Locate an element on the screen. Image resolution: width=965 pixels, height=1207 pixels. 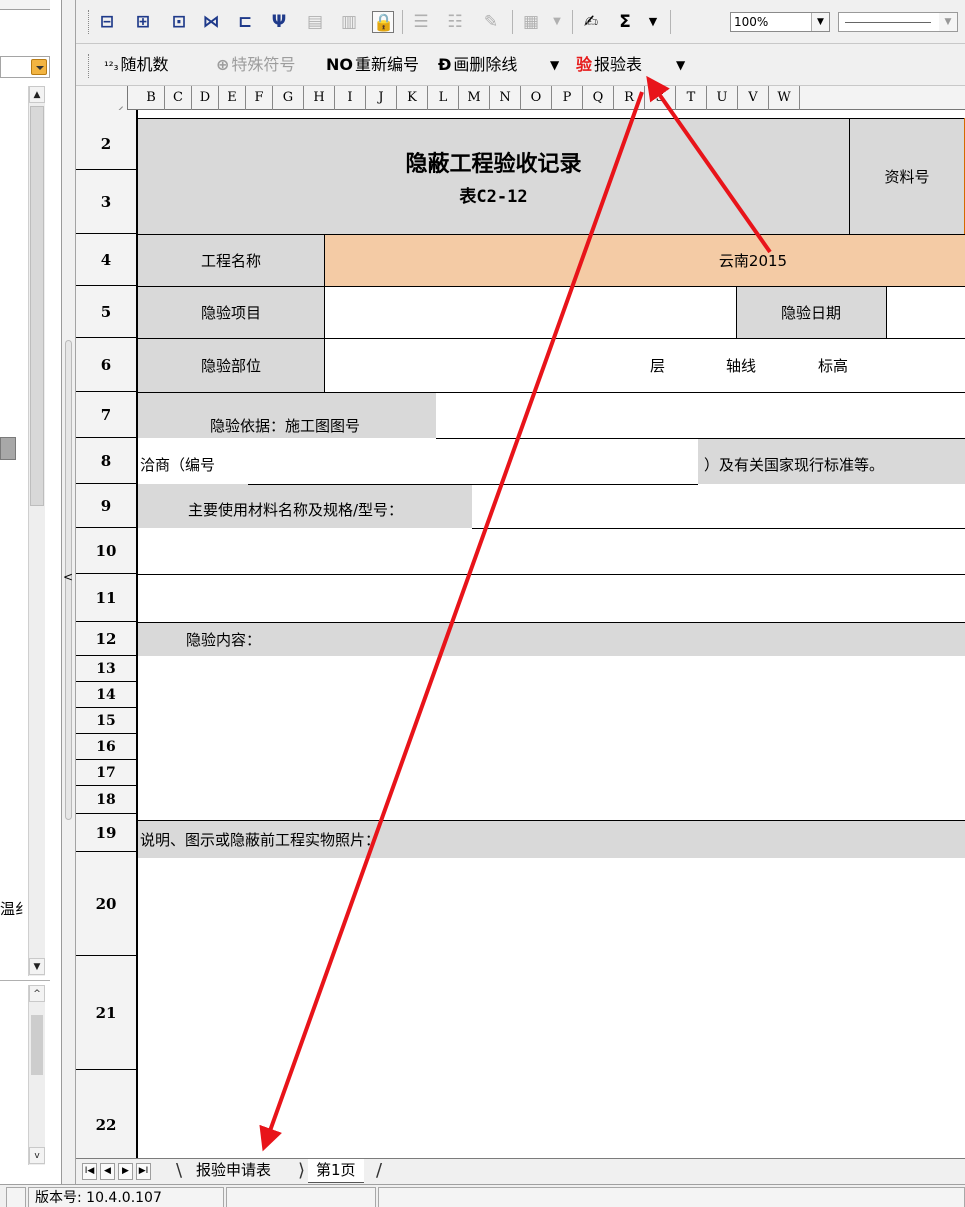
row-header-21: 21 is located at coordinates (106, 1013).